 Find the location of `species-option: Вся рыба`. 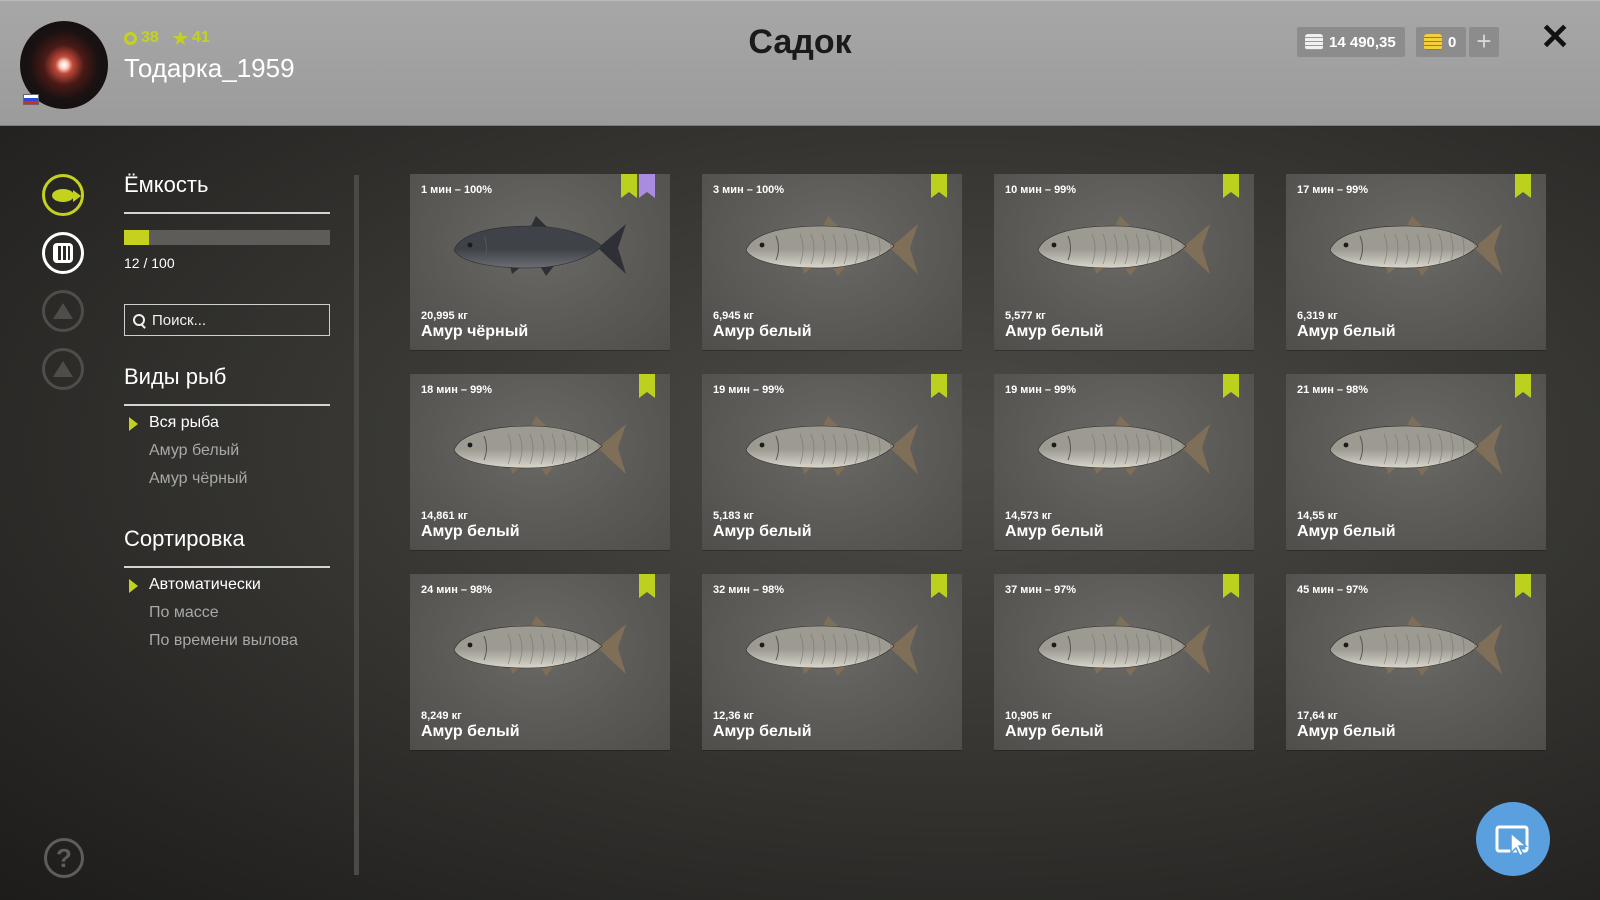

species-option: Вся рыба is located at coordinates (174, 423).